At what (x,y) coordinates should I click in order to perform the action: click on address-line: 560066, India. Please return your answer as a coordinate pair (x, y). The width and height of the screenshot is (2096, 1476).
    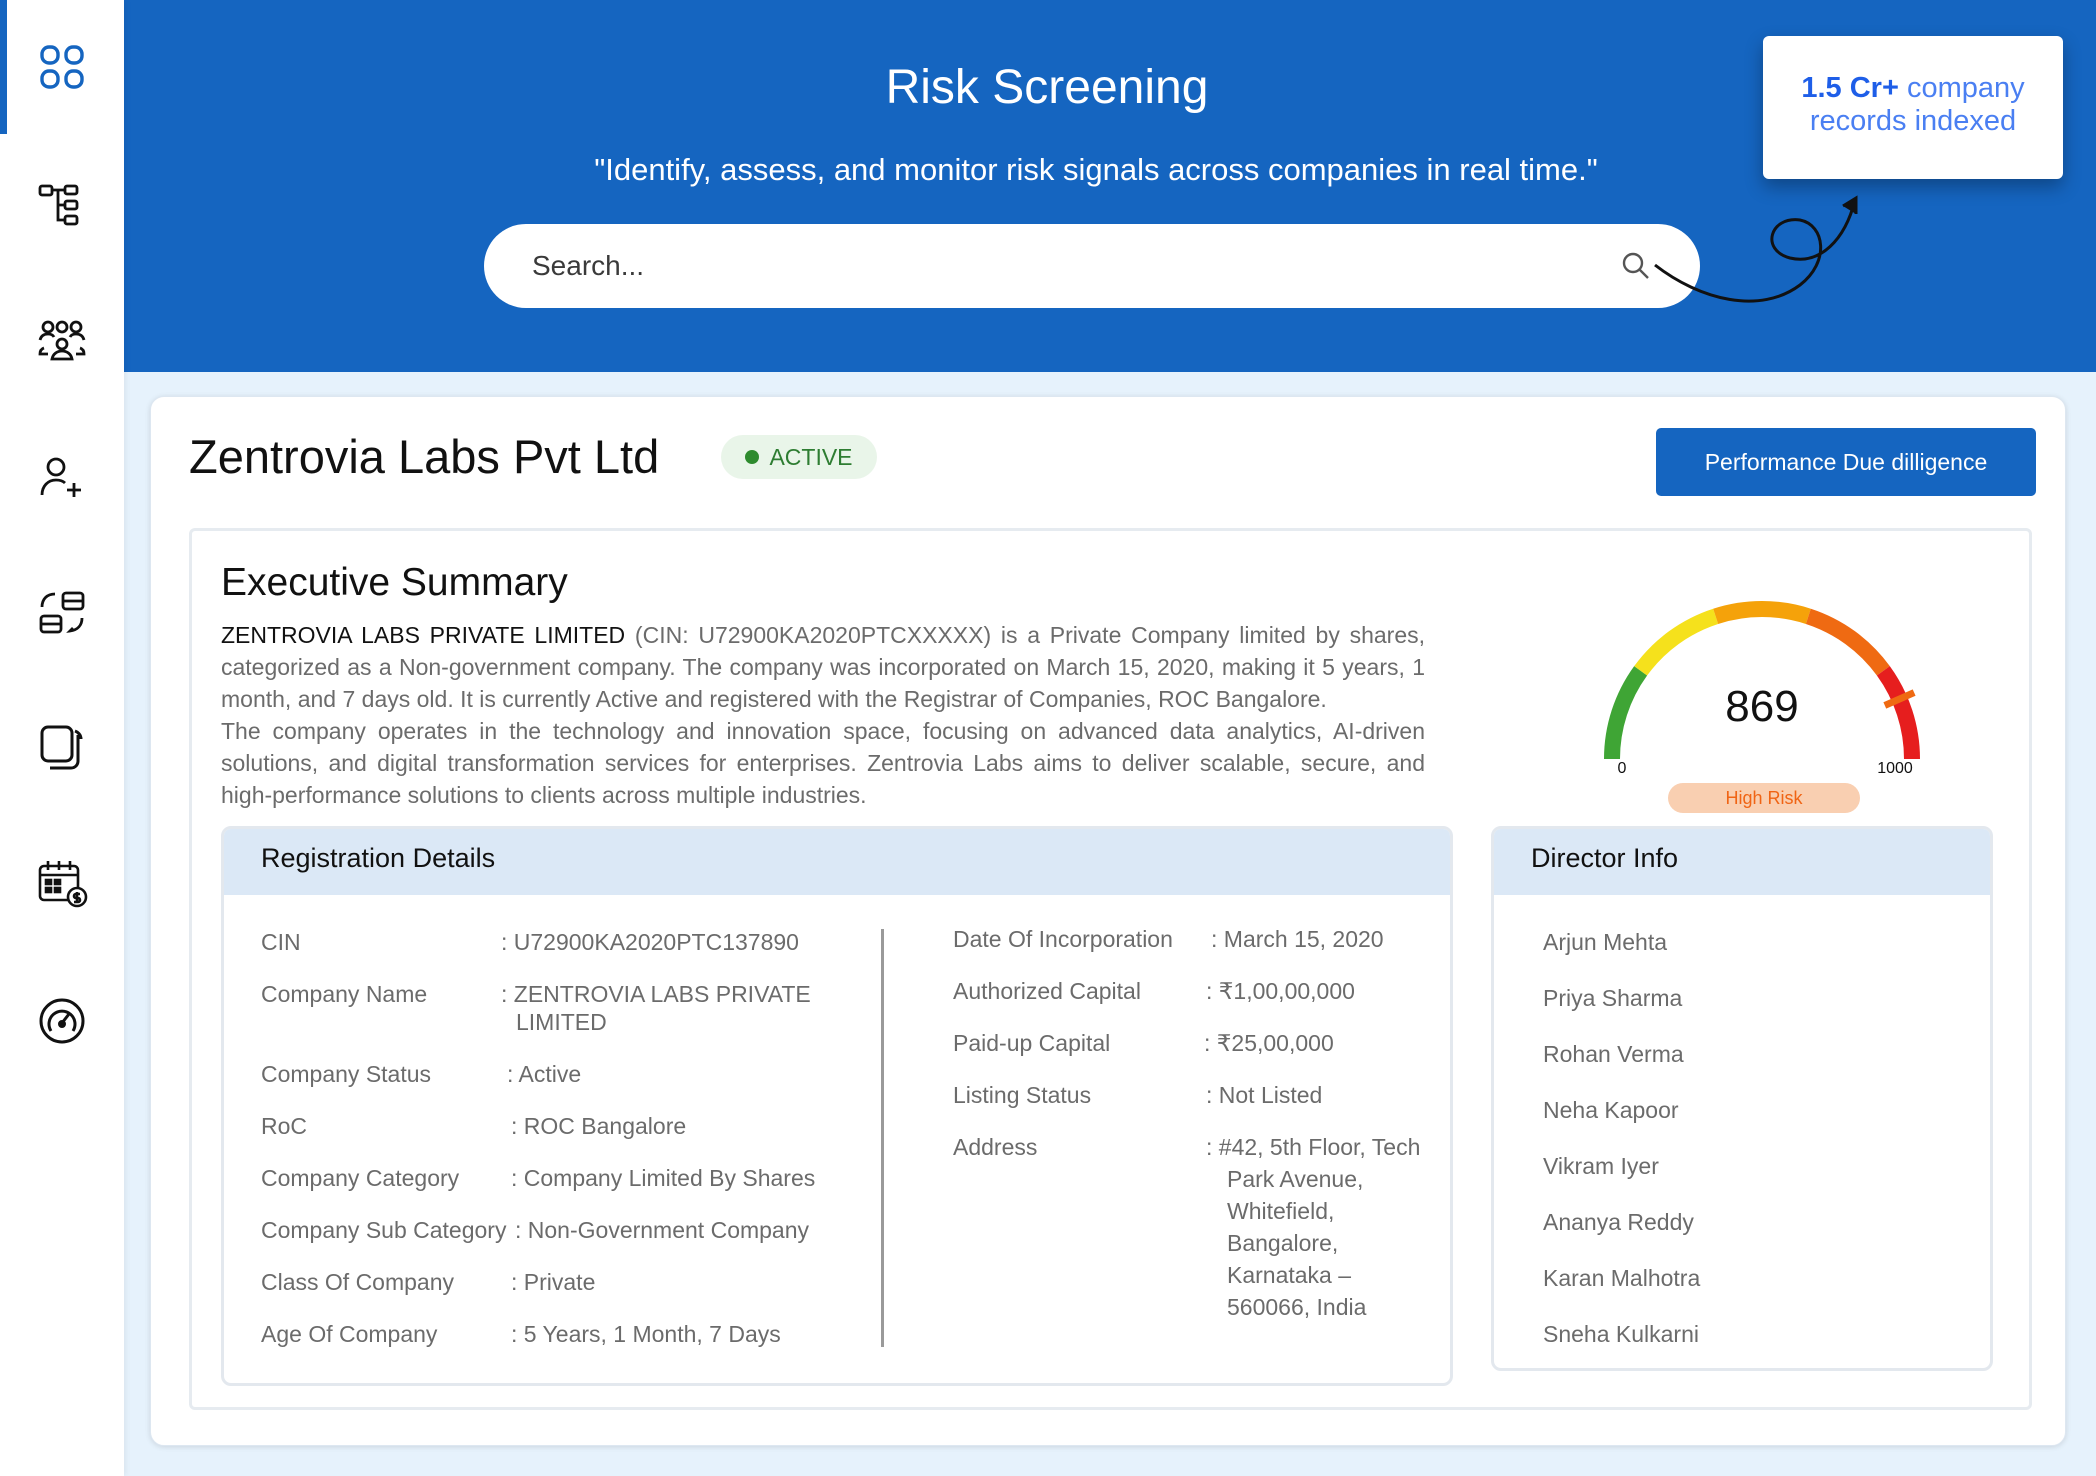
    Looking at the image, I should click on (1297, 1307).